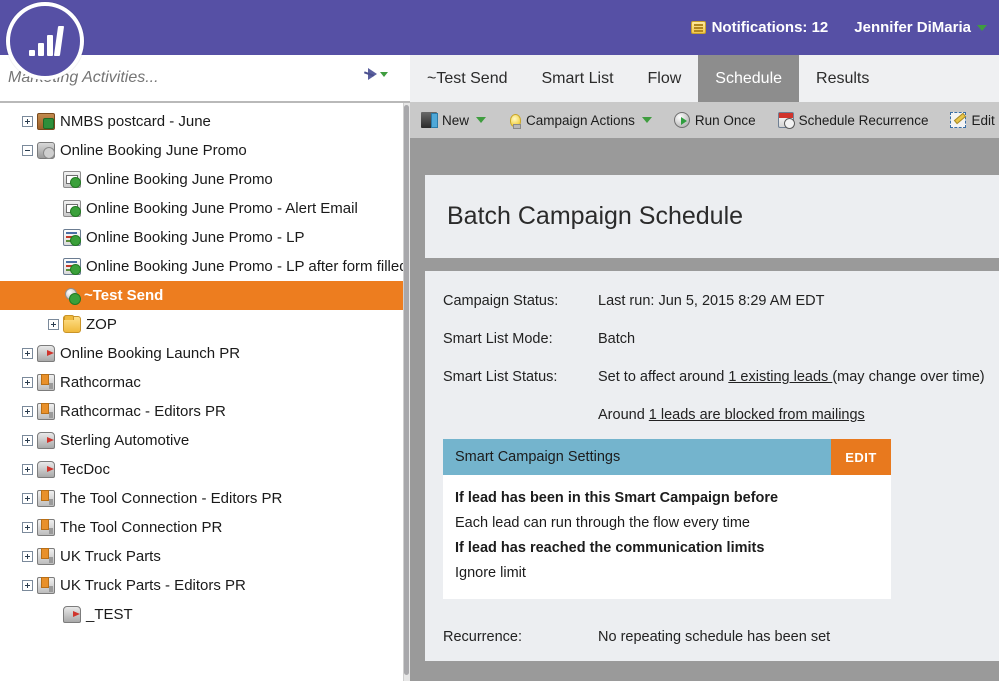 This screenshot has height=681, width=999. What do you see at coordinates (725, 120) in the screenshot?
I see `toolbar-button-label: Run Once` at bounding box center [725, 120].